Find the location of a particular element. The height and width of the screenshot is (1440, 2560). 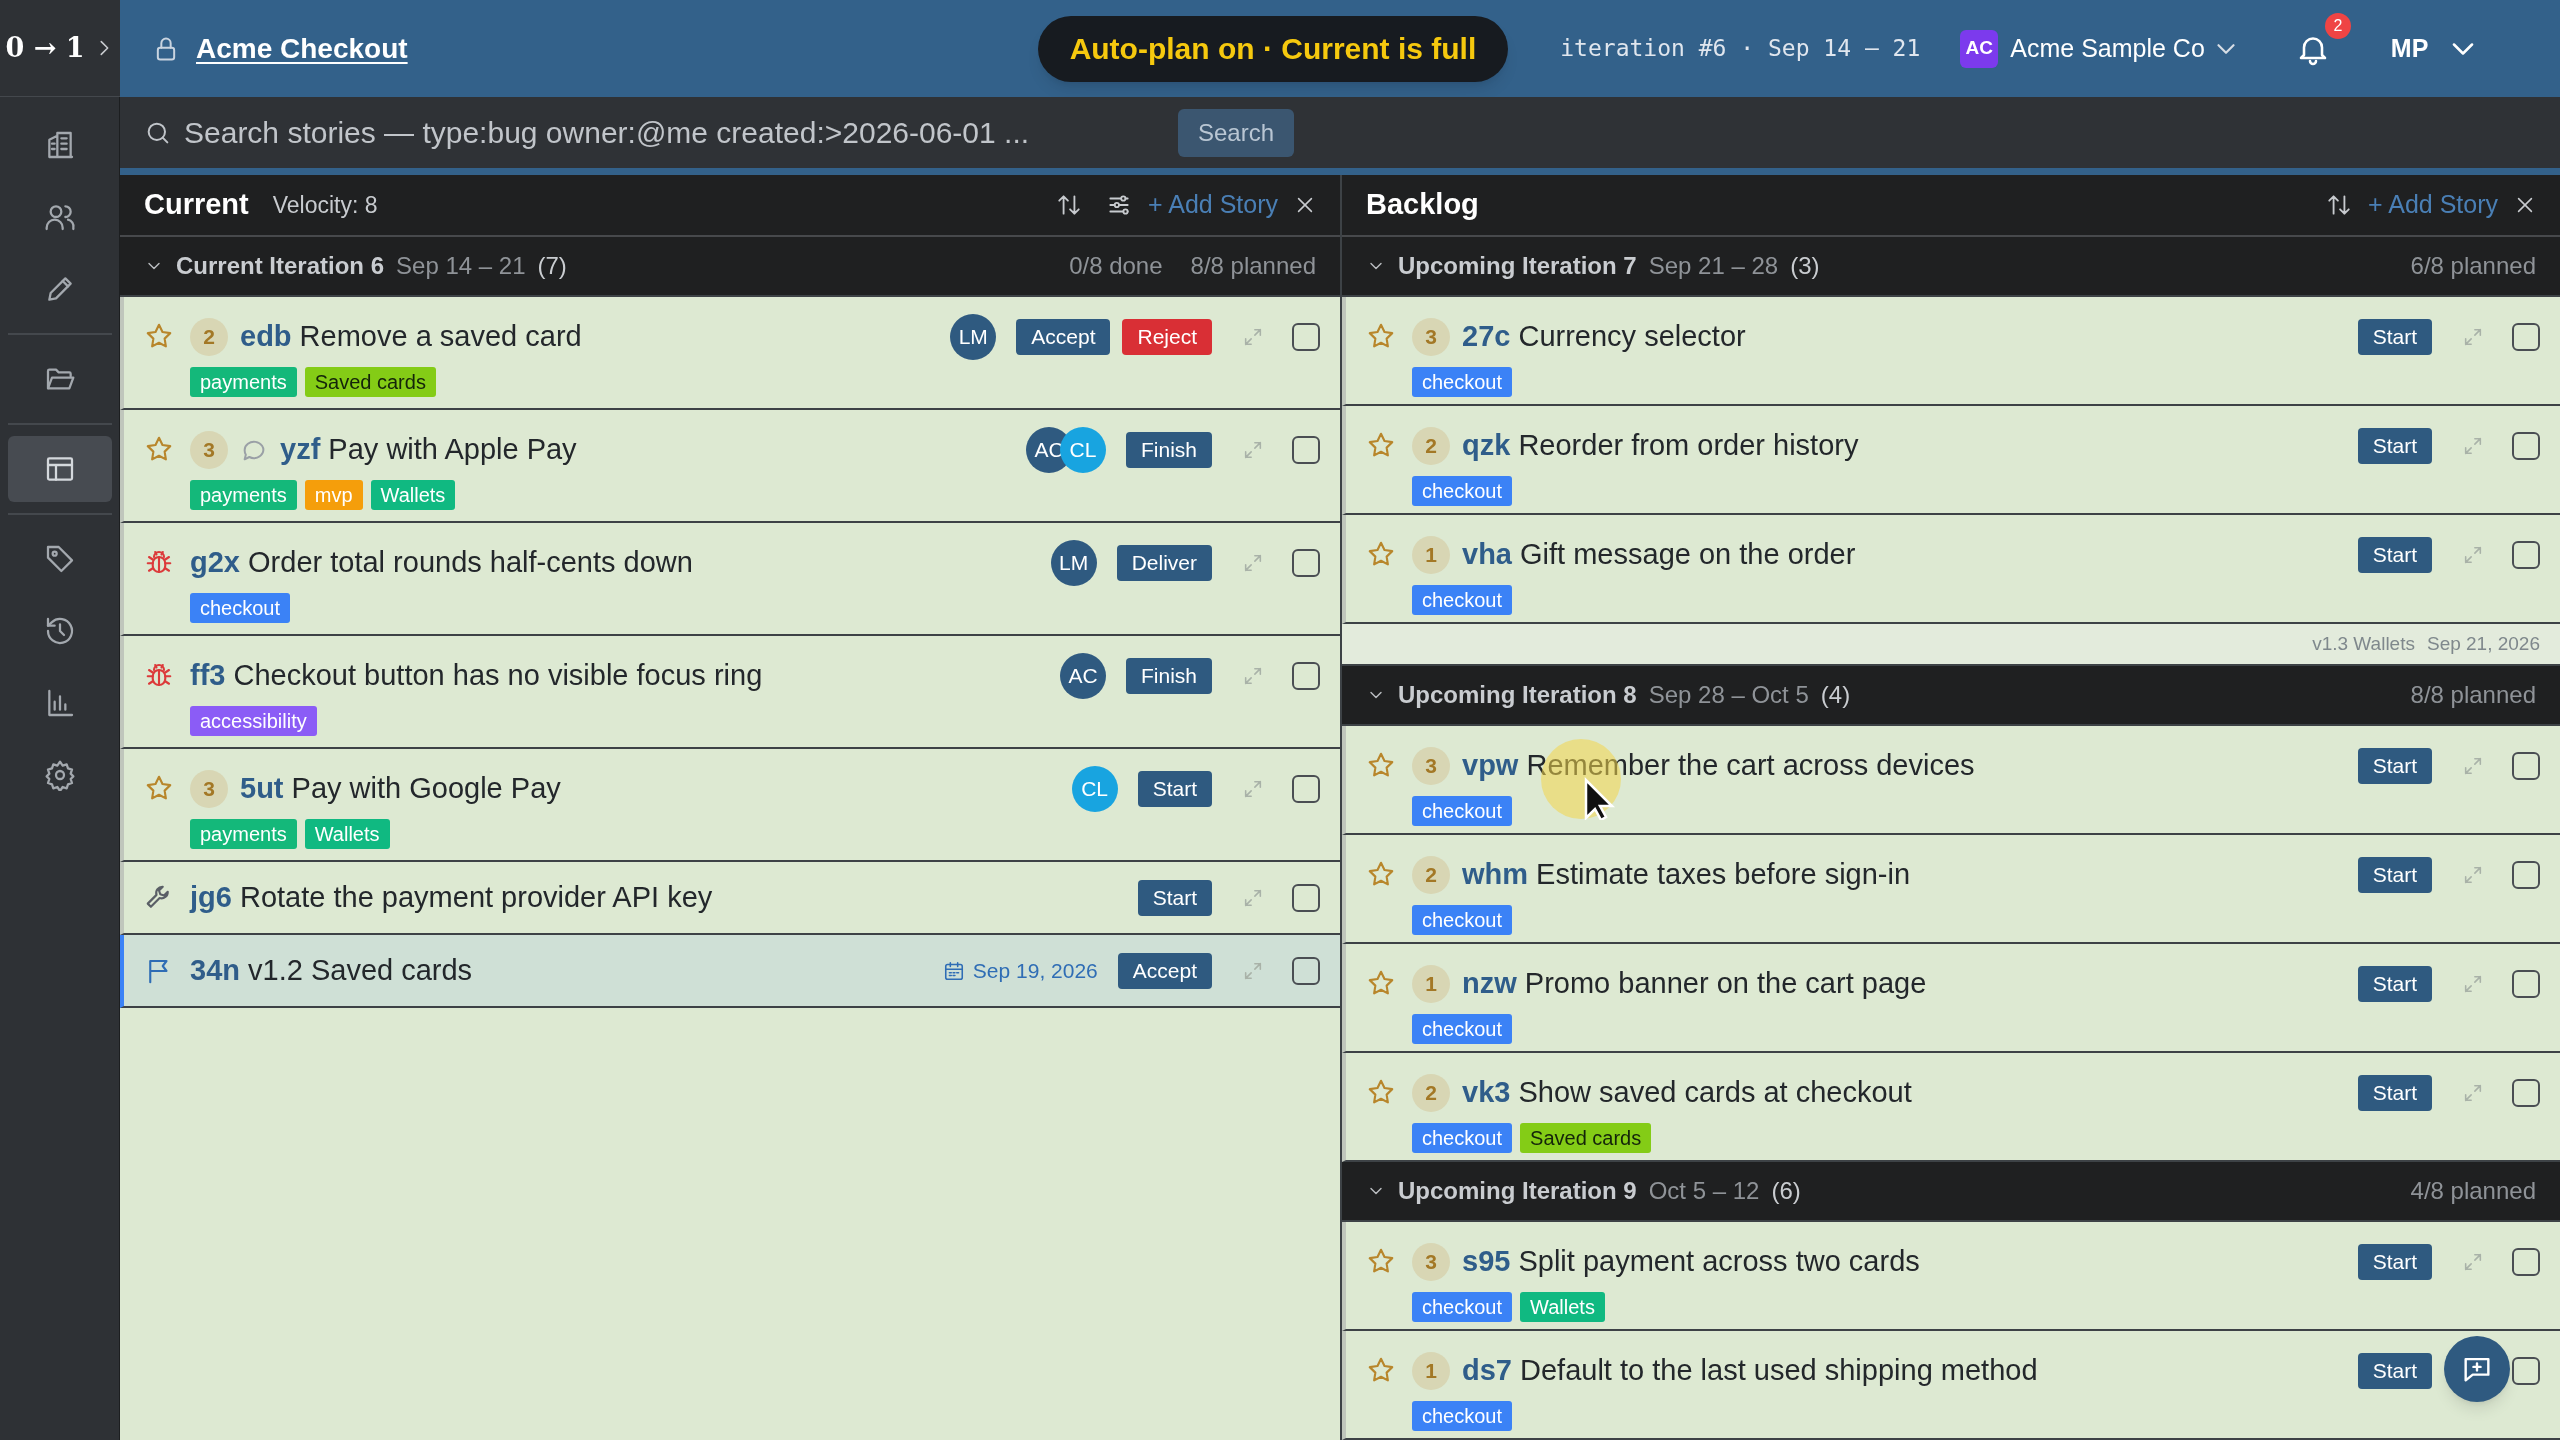

story-row: 3 s95 Split payment across two cards checkout Wallets Start is located at coordinates (1951, 1276).